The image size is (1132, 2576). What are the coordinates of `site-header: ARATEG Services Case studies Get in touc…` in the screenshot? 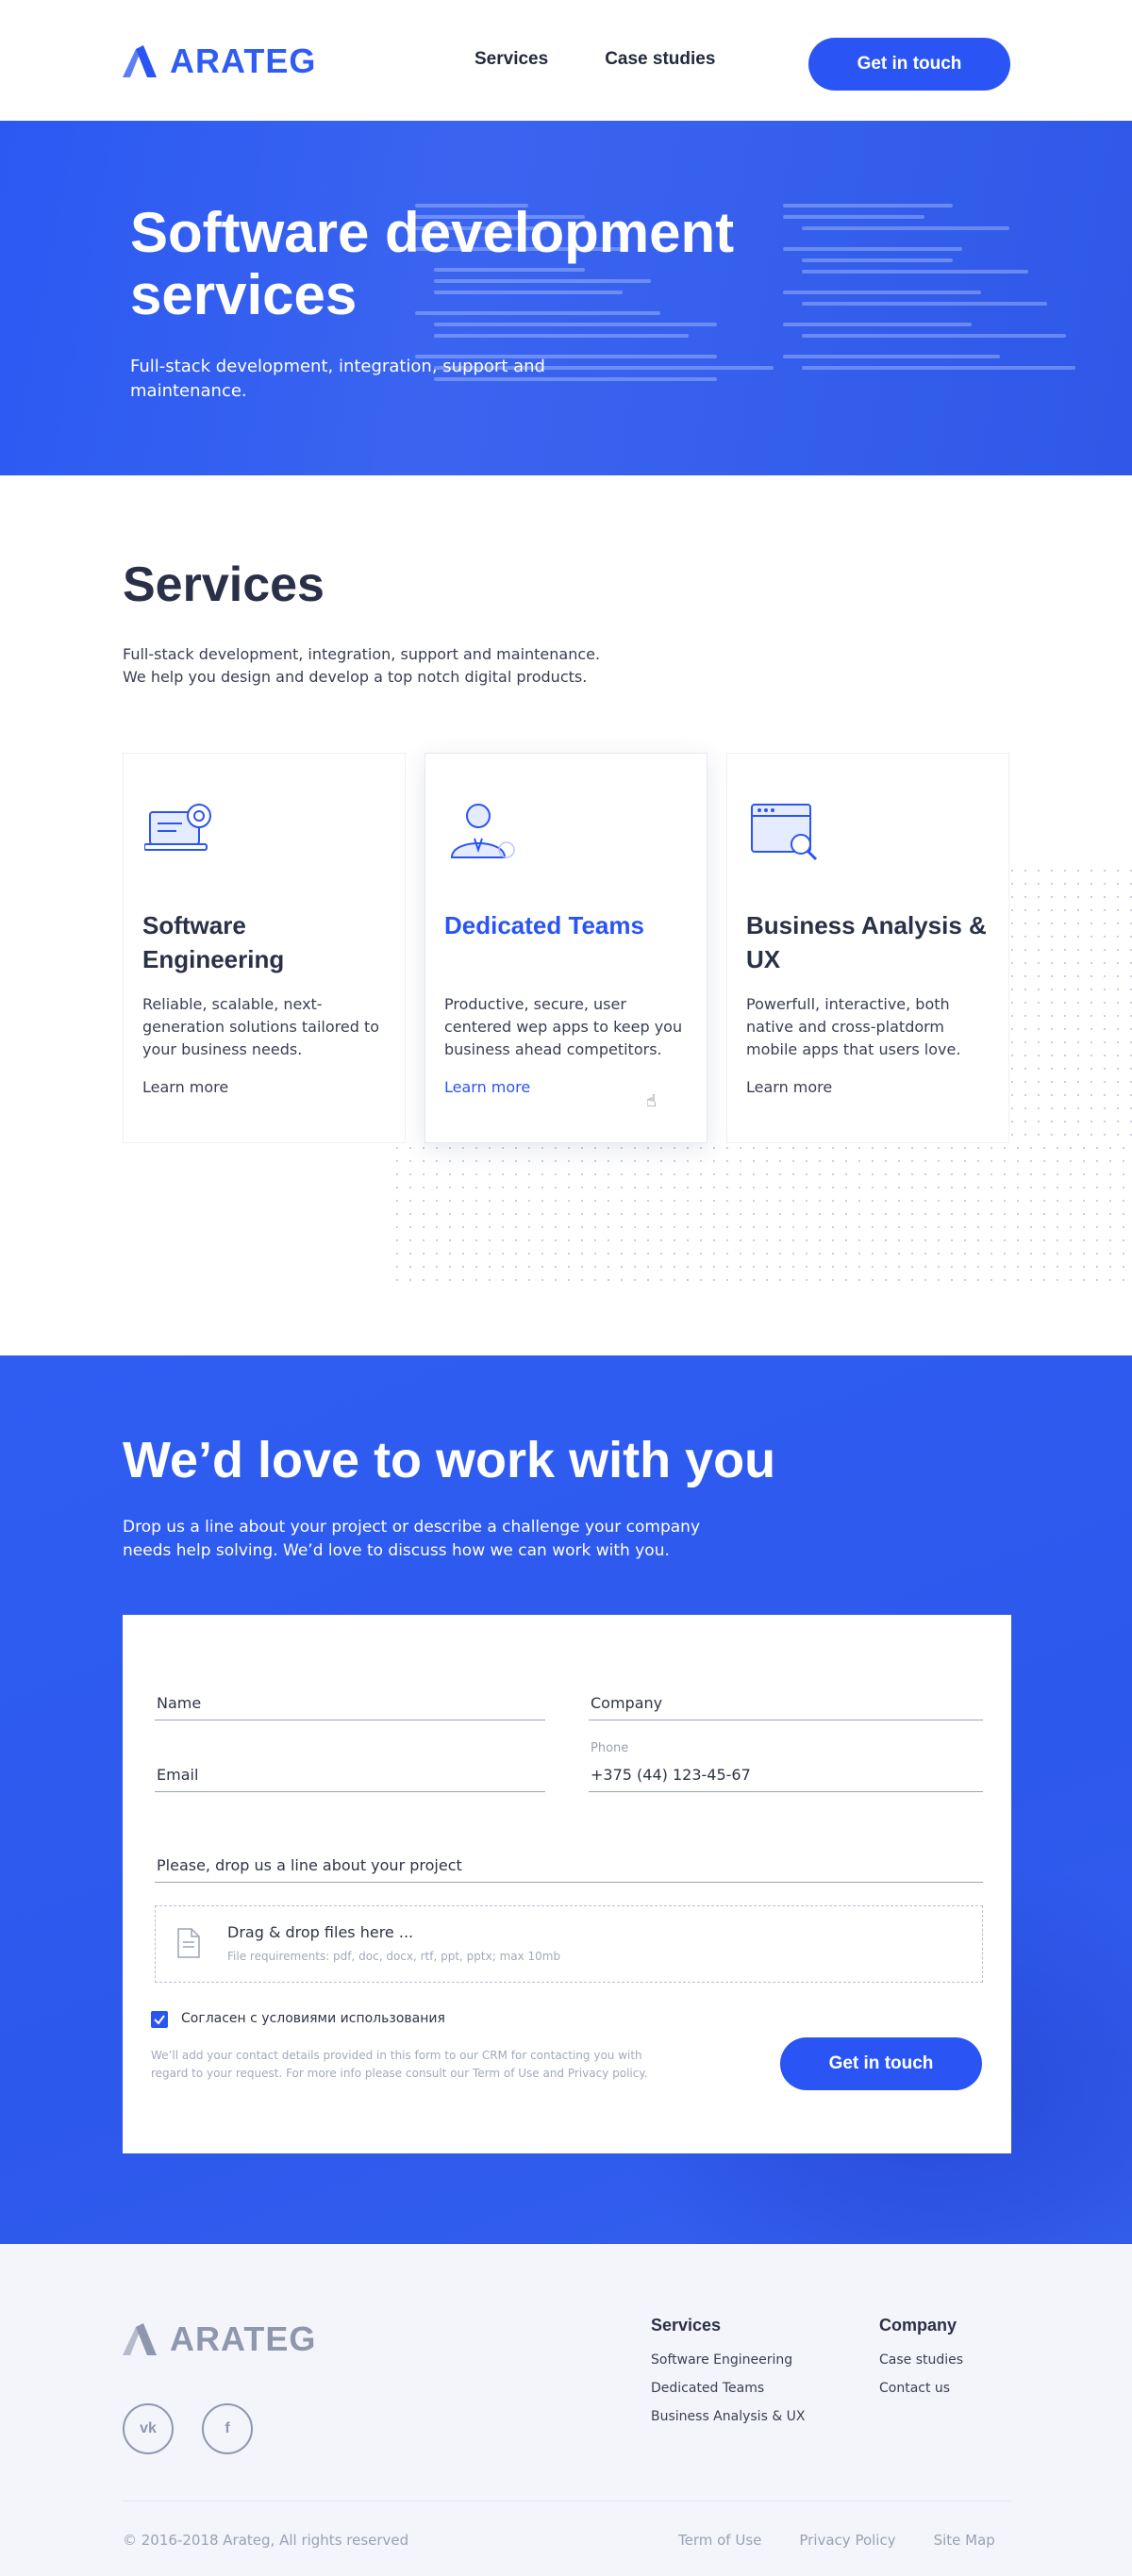 It's located at (566, 61).